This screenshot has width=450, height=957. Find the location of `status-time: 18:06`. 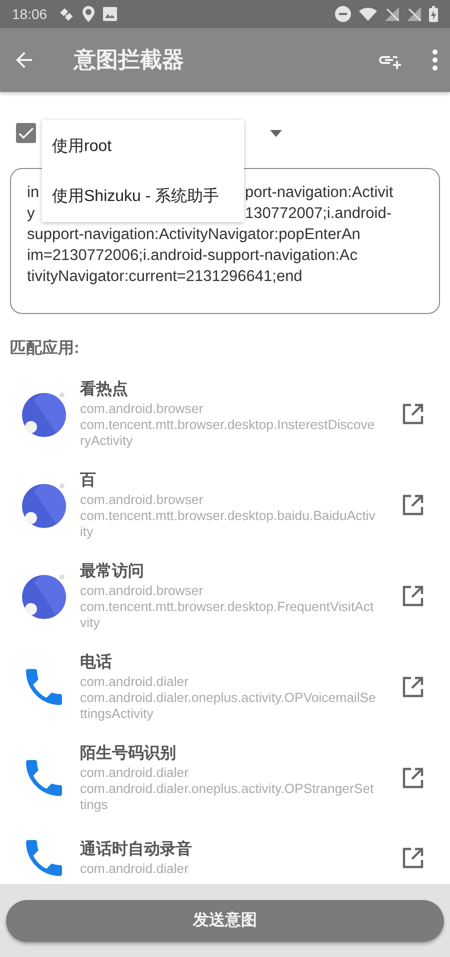

status-time: 18:06 is located at coordinates (30, 14).